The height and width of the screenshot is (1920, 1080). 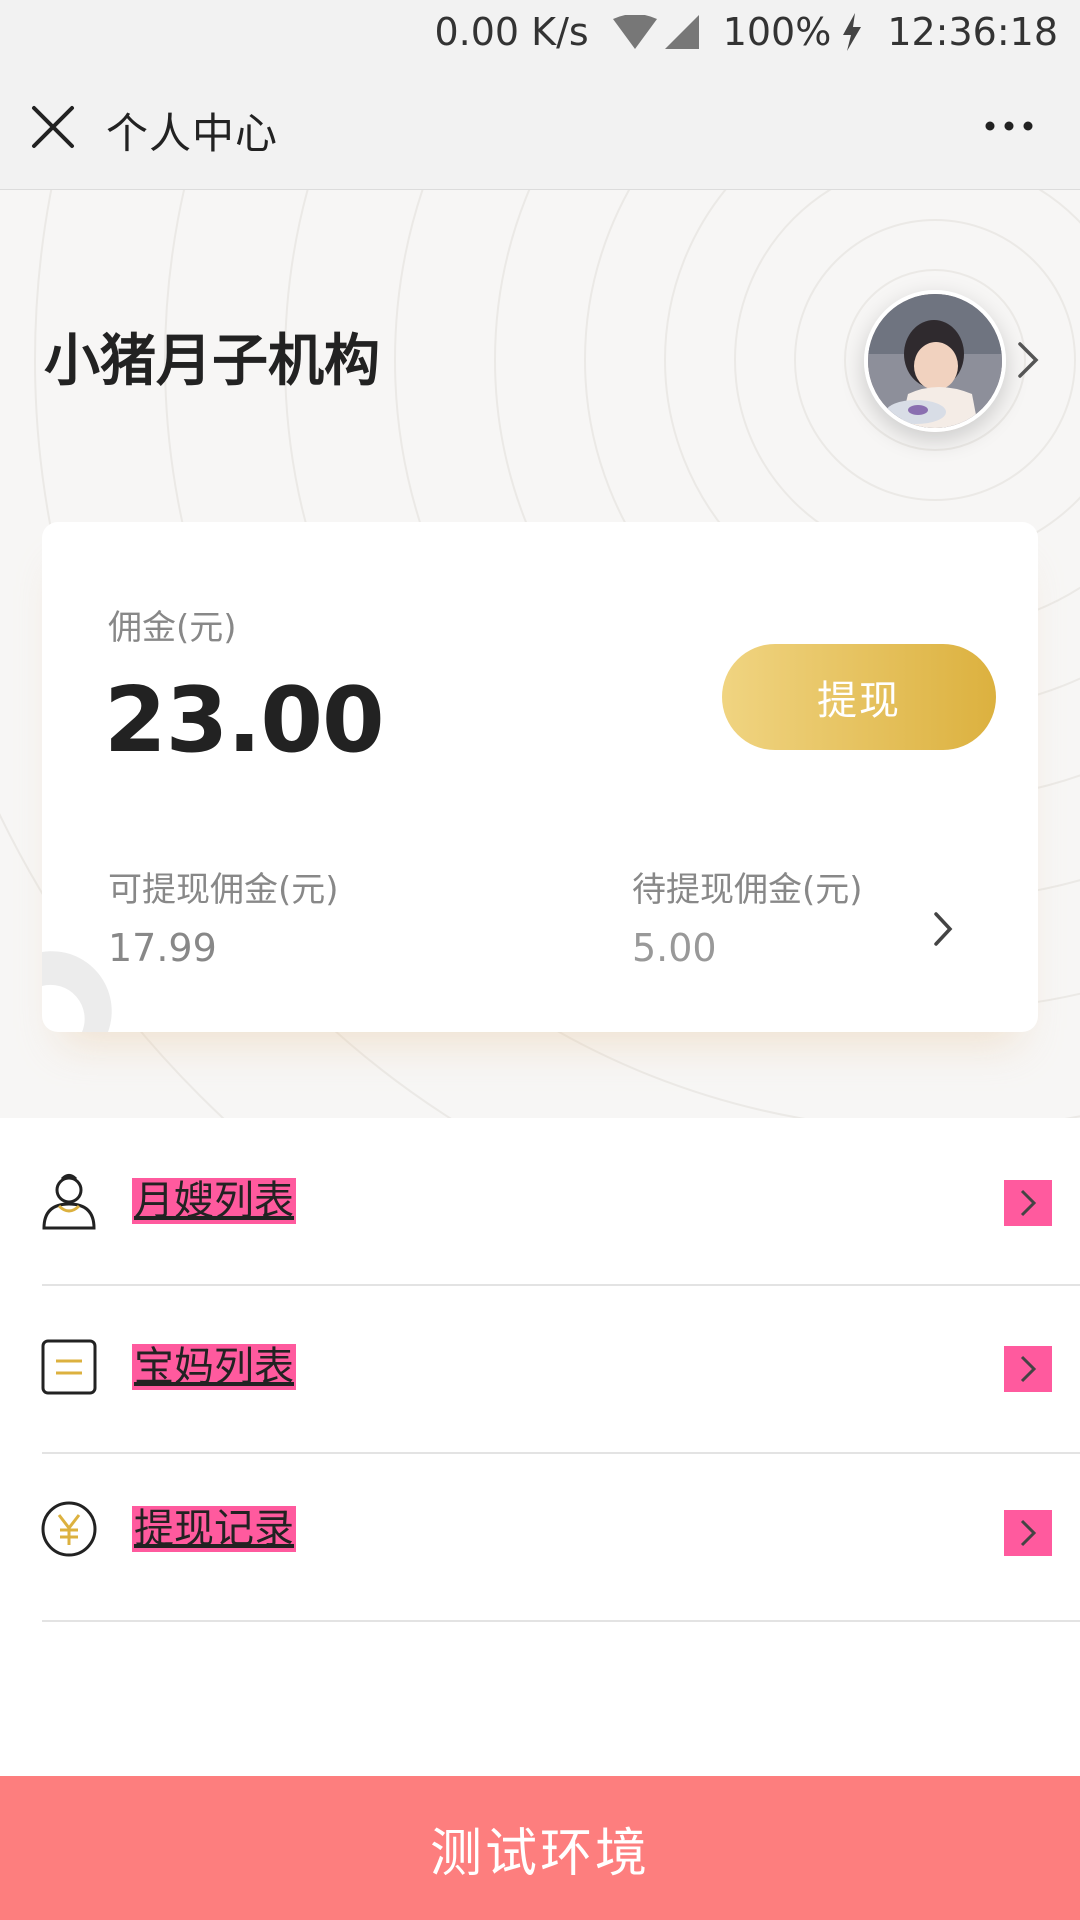 What do you see at coordinates (214, 1367) in the screenshot?
I see `menu-item-label: 宝妈列表` at bounding box center [214, 1367].